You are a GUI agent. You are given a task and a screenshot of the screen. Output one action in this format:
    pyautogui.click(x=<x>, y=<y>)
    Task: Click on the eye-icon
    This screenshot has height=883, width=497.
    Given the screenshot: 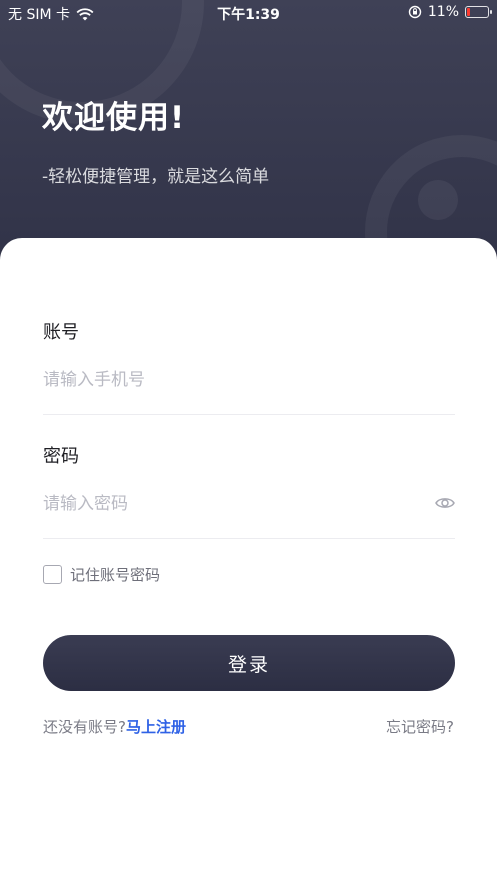 What is the action you would take?
    pyautogui.click(x=445, y=503)
    